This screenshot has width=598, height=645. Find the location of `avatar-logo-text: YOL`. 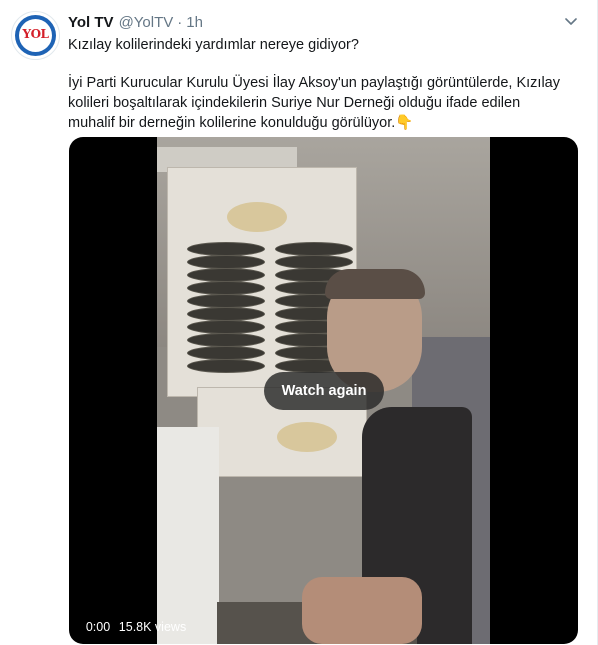

avatar-logo-text: YOL is located at coordinates (35, 34).